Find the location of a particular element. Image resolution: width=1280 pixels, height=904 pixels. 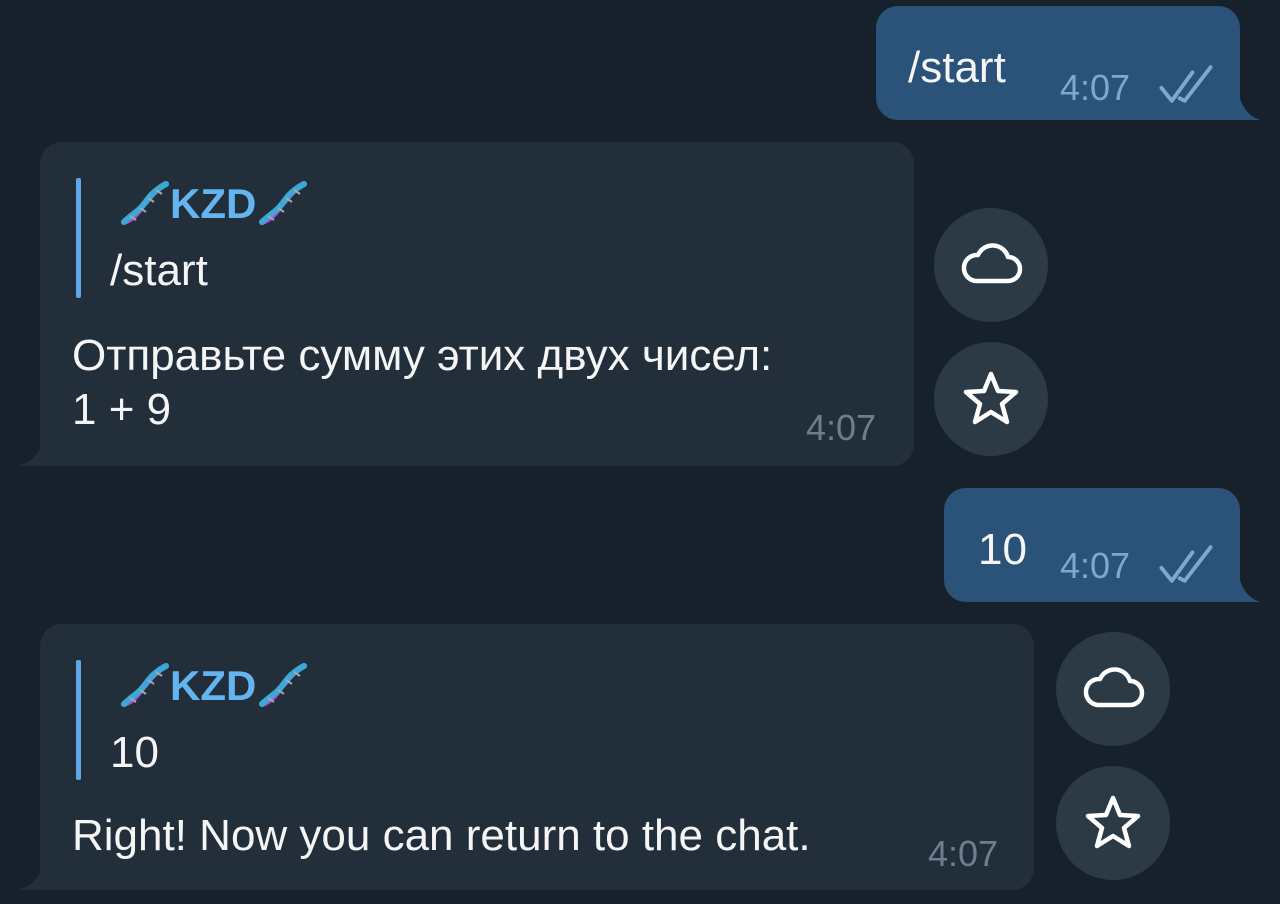

outgoing-message: 10 4:07 is located at coordinates (1102, 545).